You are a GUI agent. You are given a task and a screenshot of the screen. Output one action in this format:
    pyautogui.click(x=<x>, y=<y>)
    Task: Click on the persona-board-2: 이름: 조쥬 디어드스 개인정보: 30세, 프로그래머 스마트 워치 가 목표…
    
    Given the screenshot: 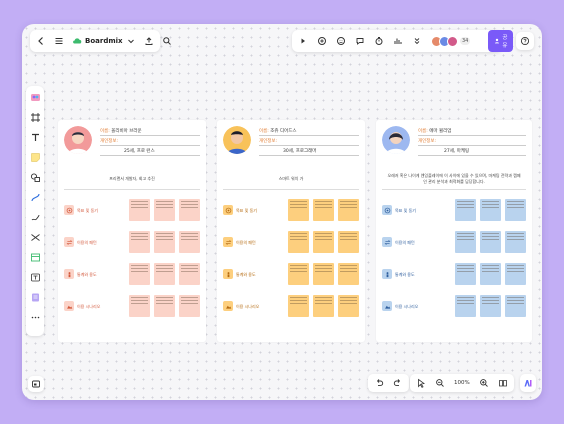 What is the action you would take?
    pyautogui.click(x=291, y=231)
    